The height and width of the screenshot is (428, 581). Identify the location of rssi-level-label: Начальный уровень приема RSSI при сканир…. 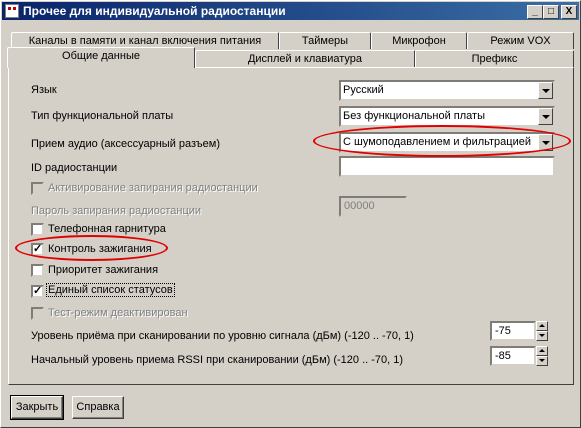
(217, 360).